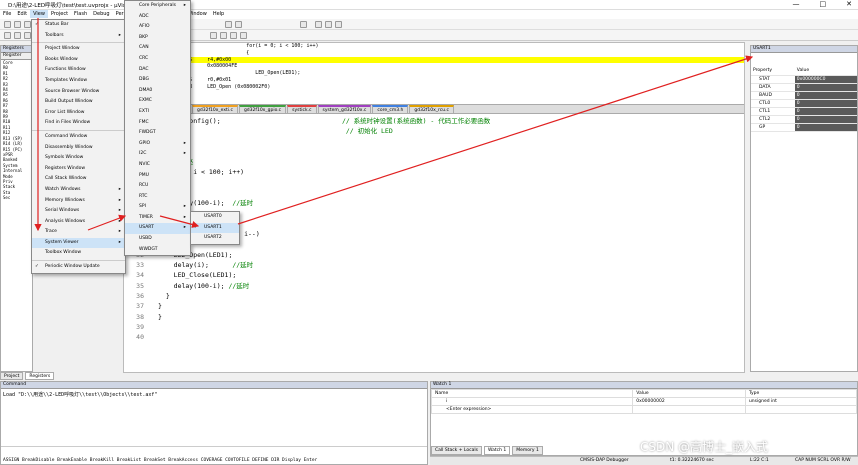  I want to click on watermark: CSDN @高博士_嵌入式, so click(704, 447).